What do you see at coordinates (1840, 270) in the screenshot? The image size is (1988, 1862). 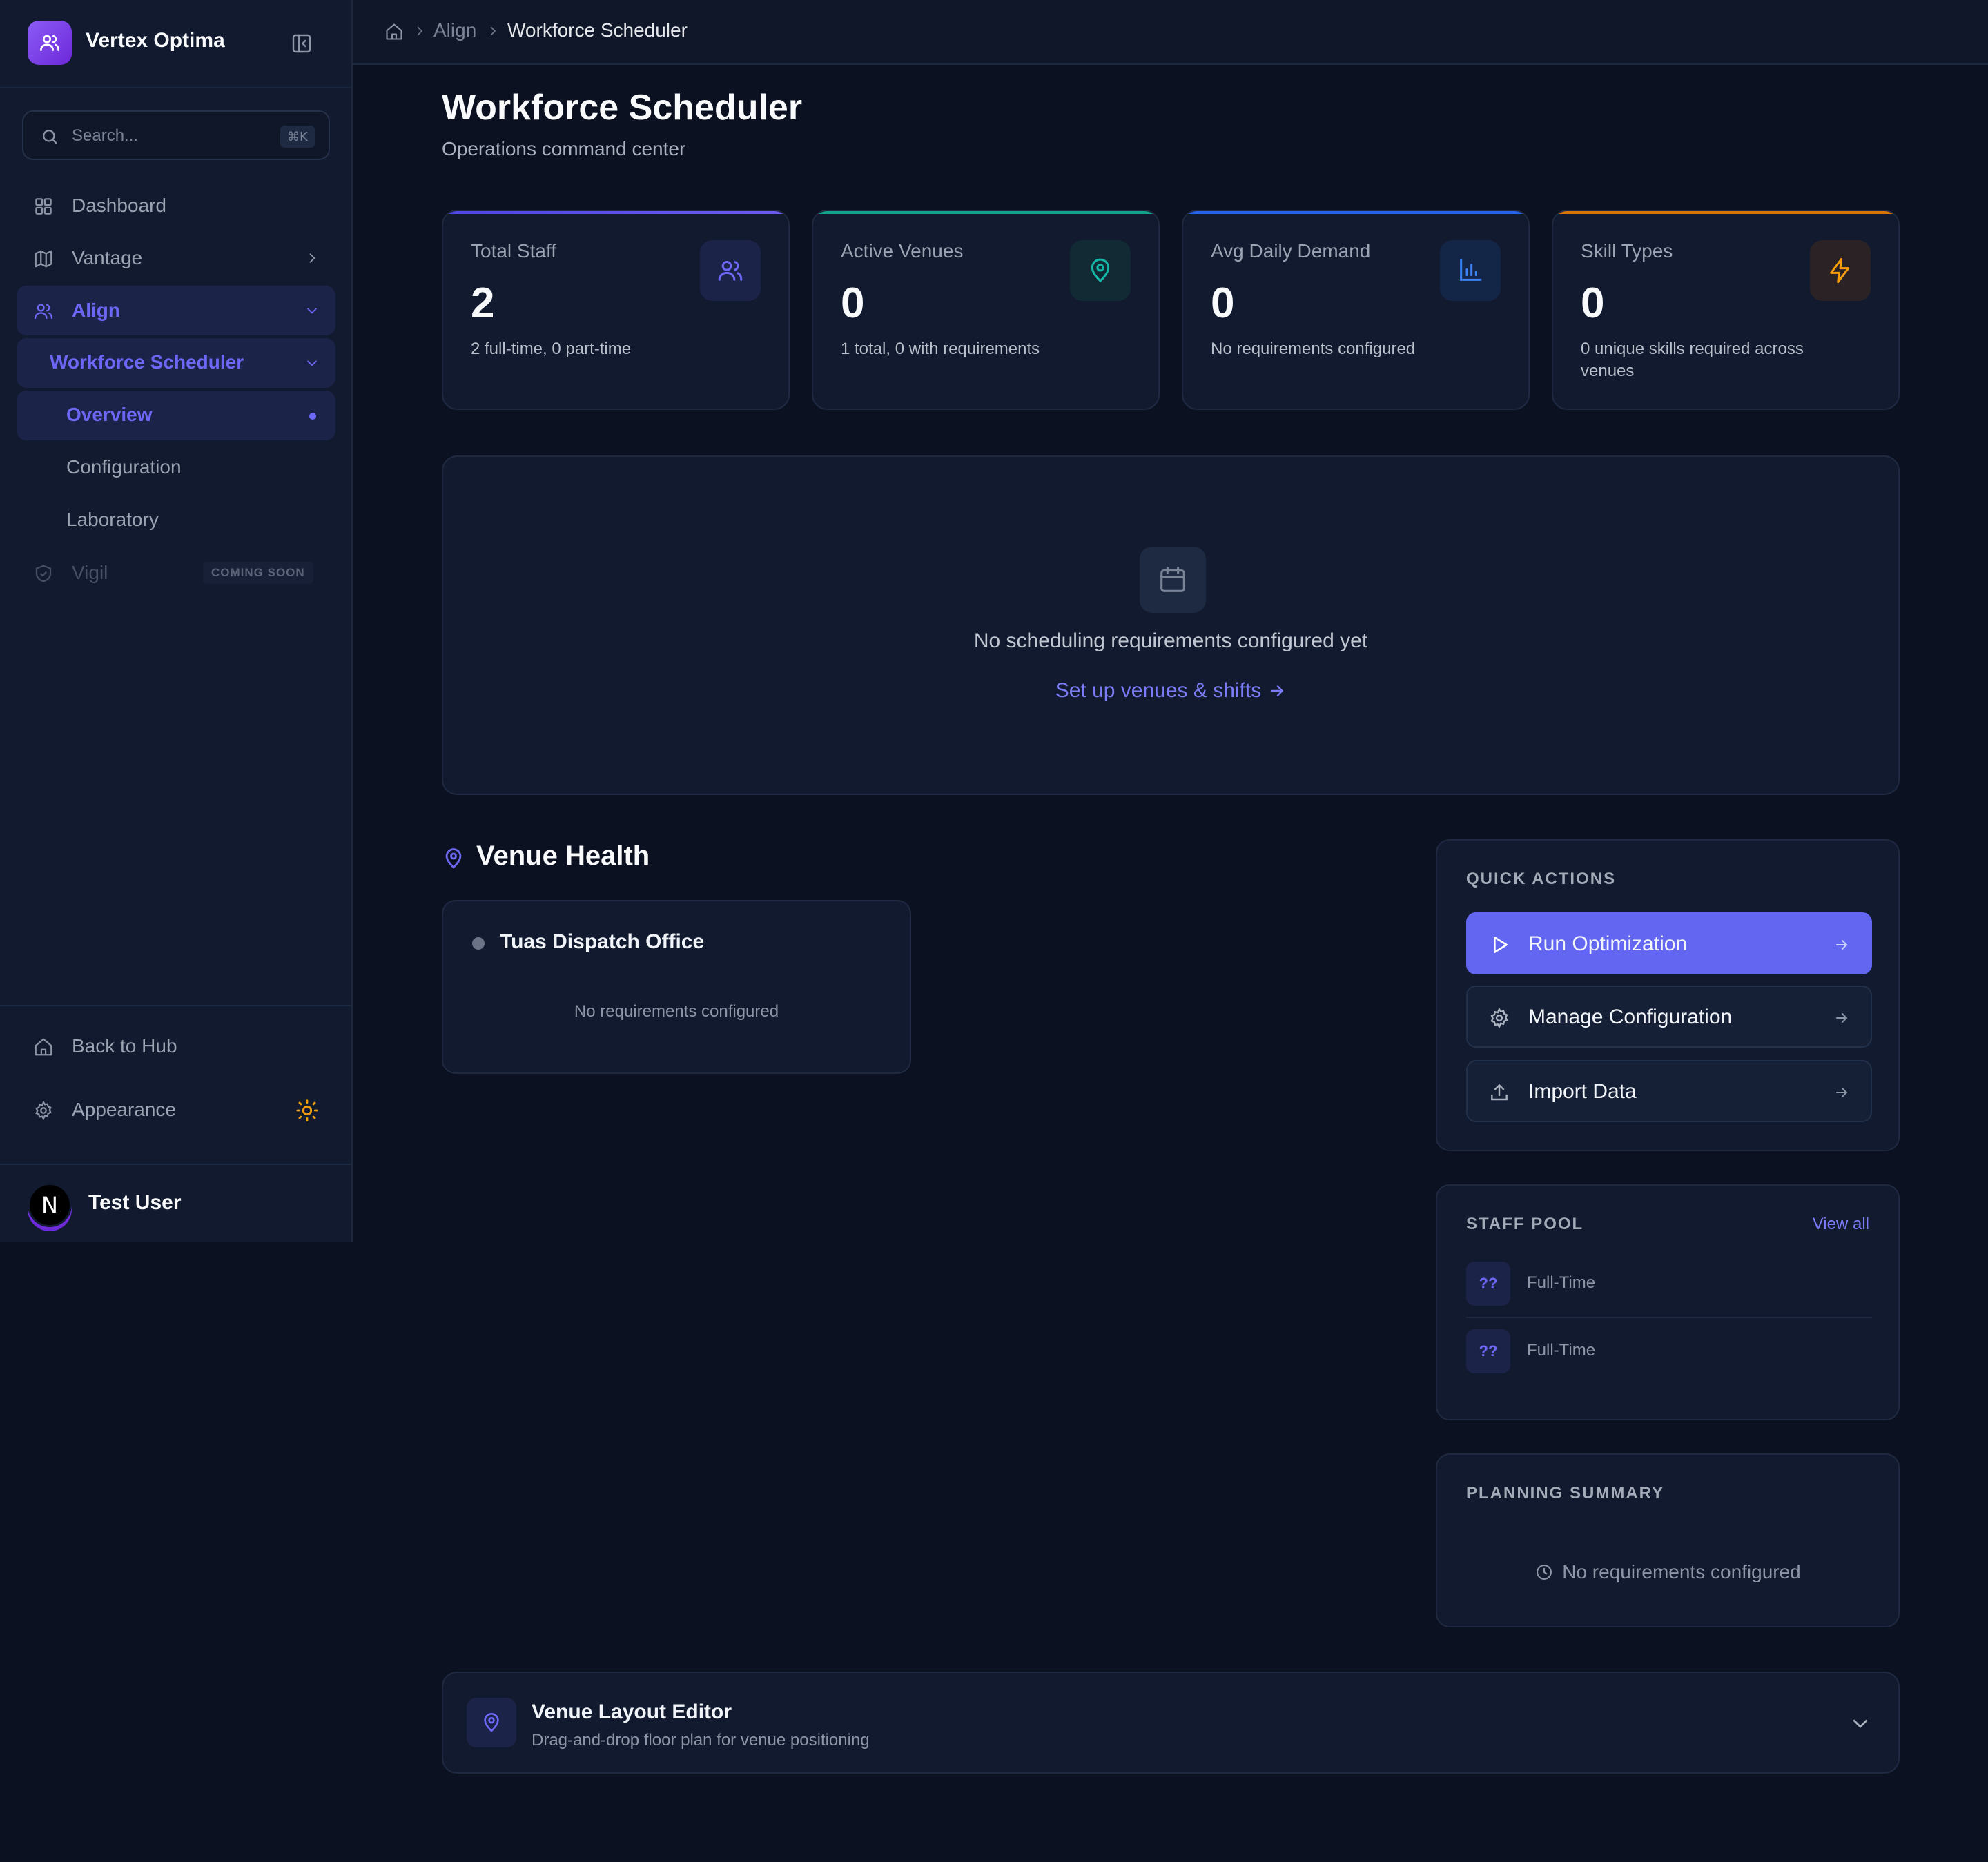 I see `zap-icon` at bounding box center [1840, 270].